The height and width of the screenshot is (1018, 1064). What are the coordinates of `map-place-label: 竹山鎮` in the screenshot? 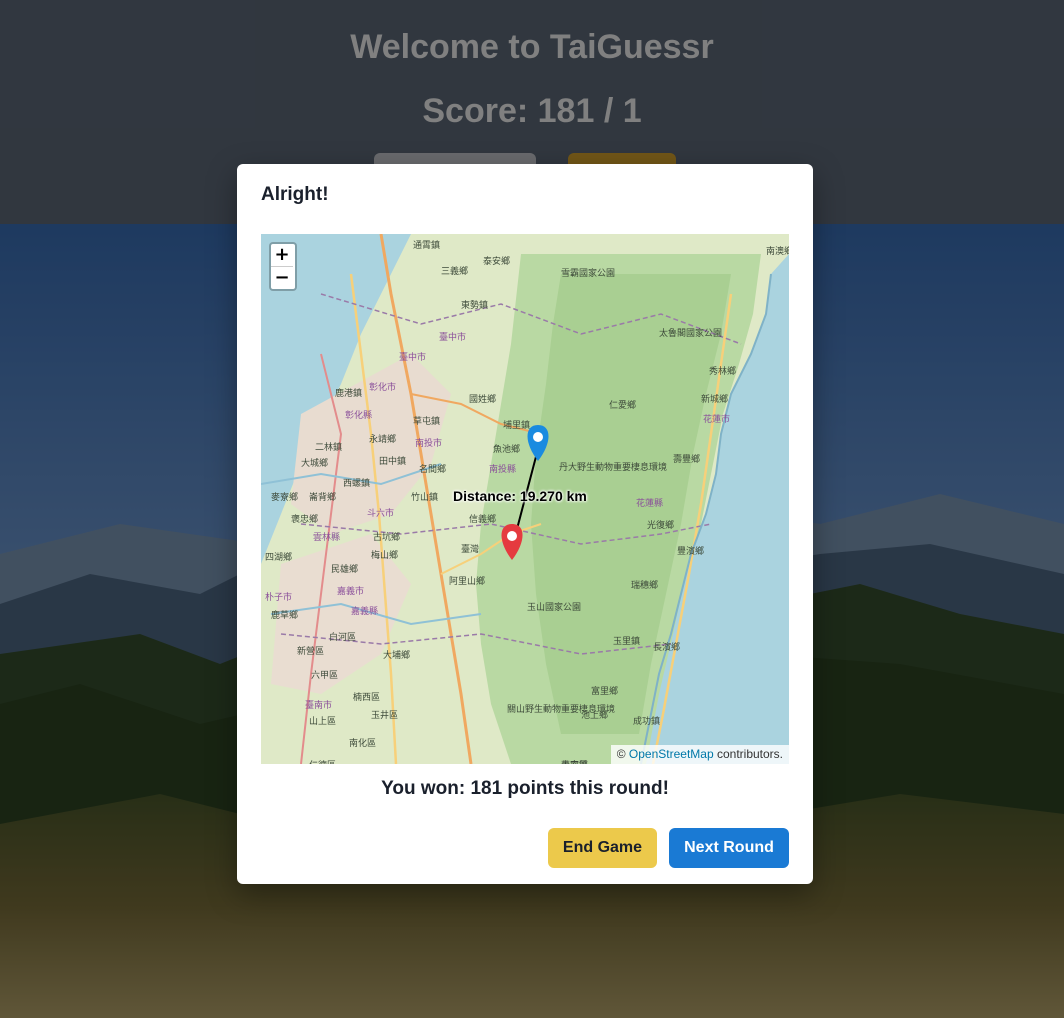 It's located at (424, 497).